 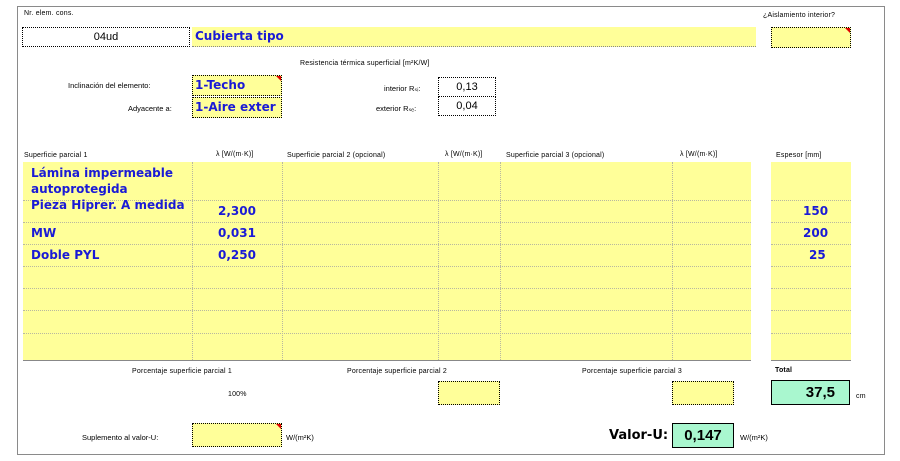 I want to click on inclinacion-select: 1-Techo, so click(x=237, y=85).